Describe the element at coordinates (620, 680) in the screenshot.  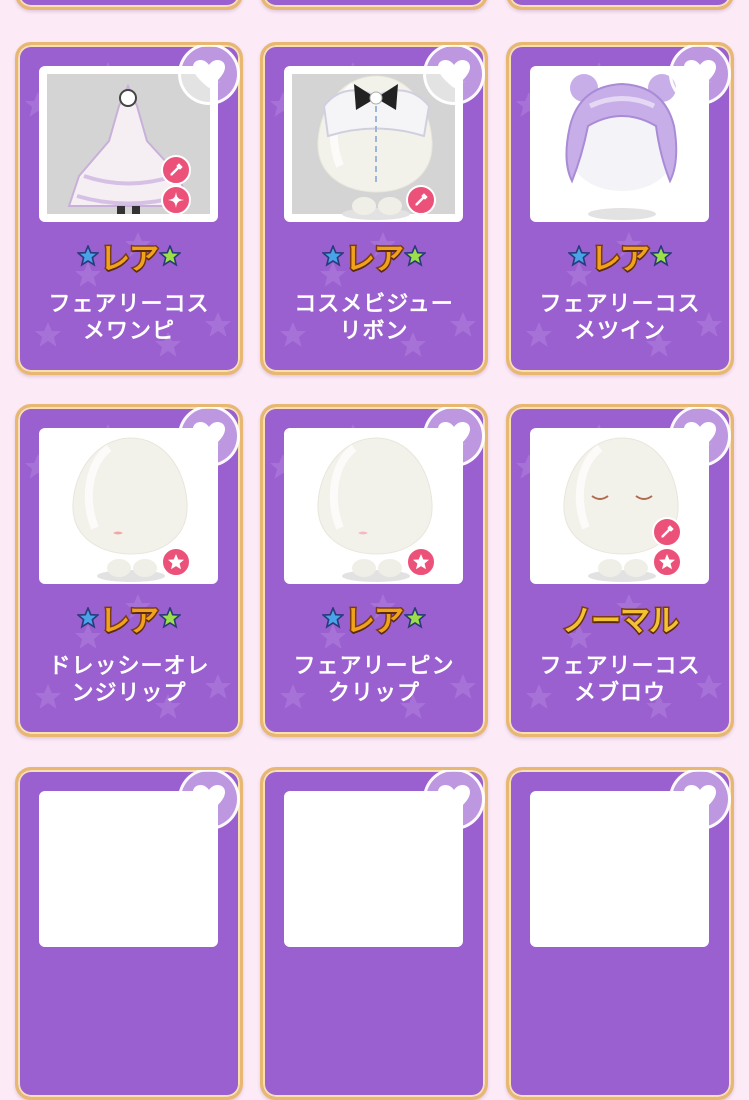
I see `item-name: フェアリーコス メブロウ` at that location.